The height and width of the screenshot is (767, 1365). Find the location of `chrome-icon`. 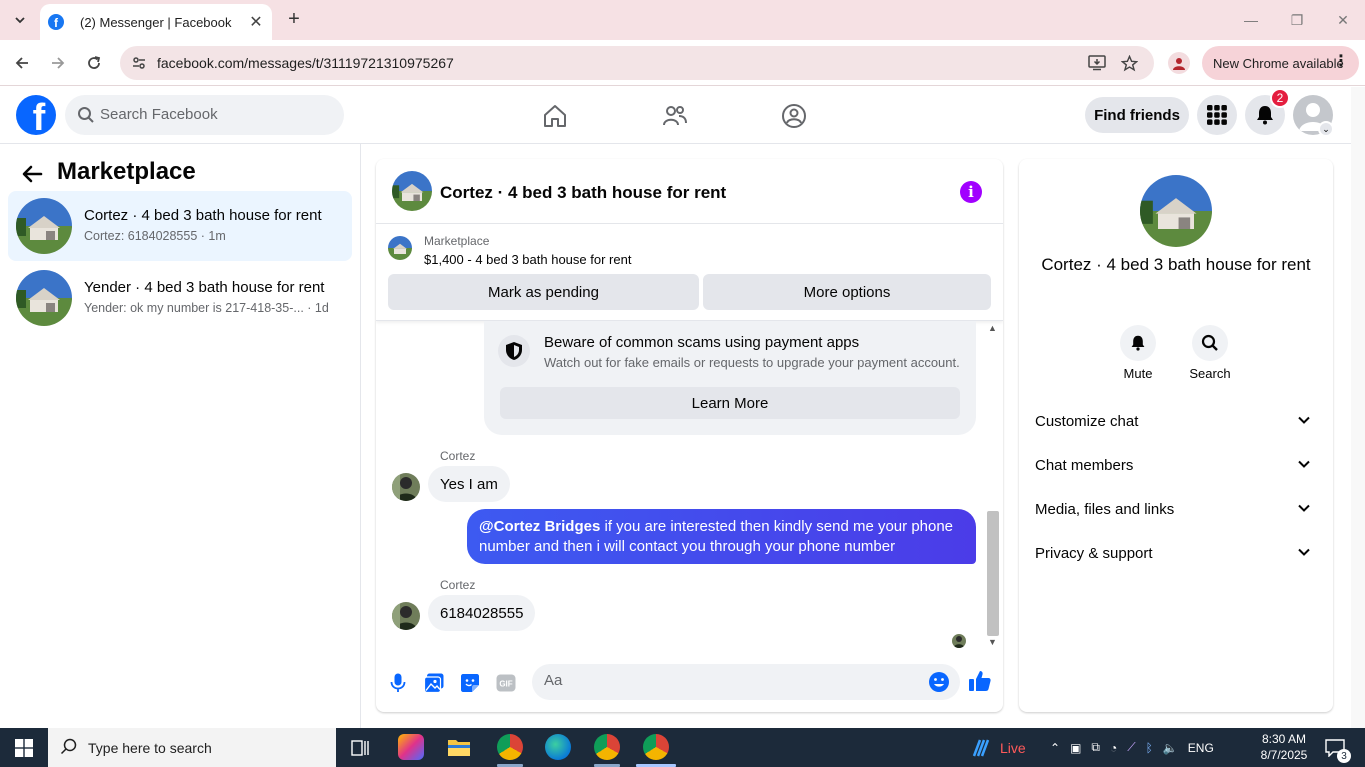

chrome-icon is located at coordinates (607, 747).